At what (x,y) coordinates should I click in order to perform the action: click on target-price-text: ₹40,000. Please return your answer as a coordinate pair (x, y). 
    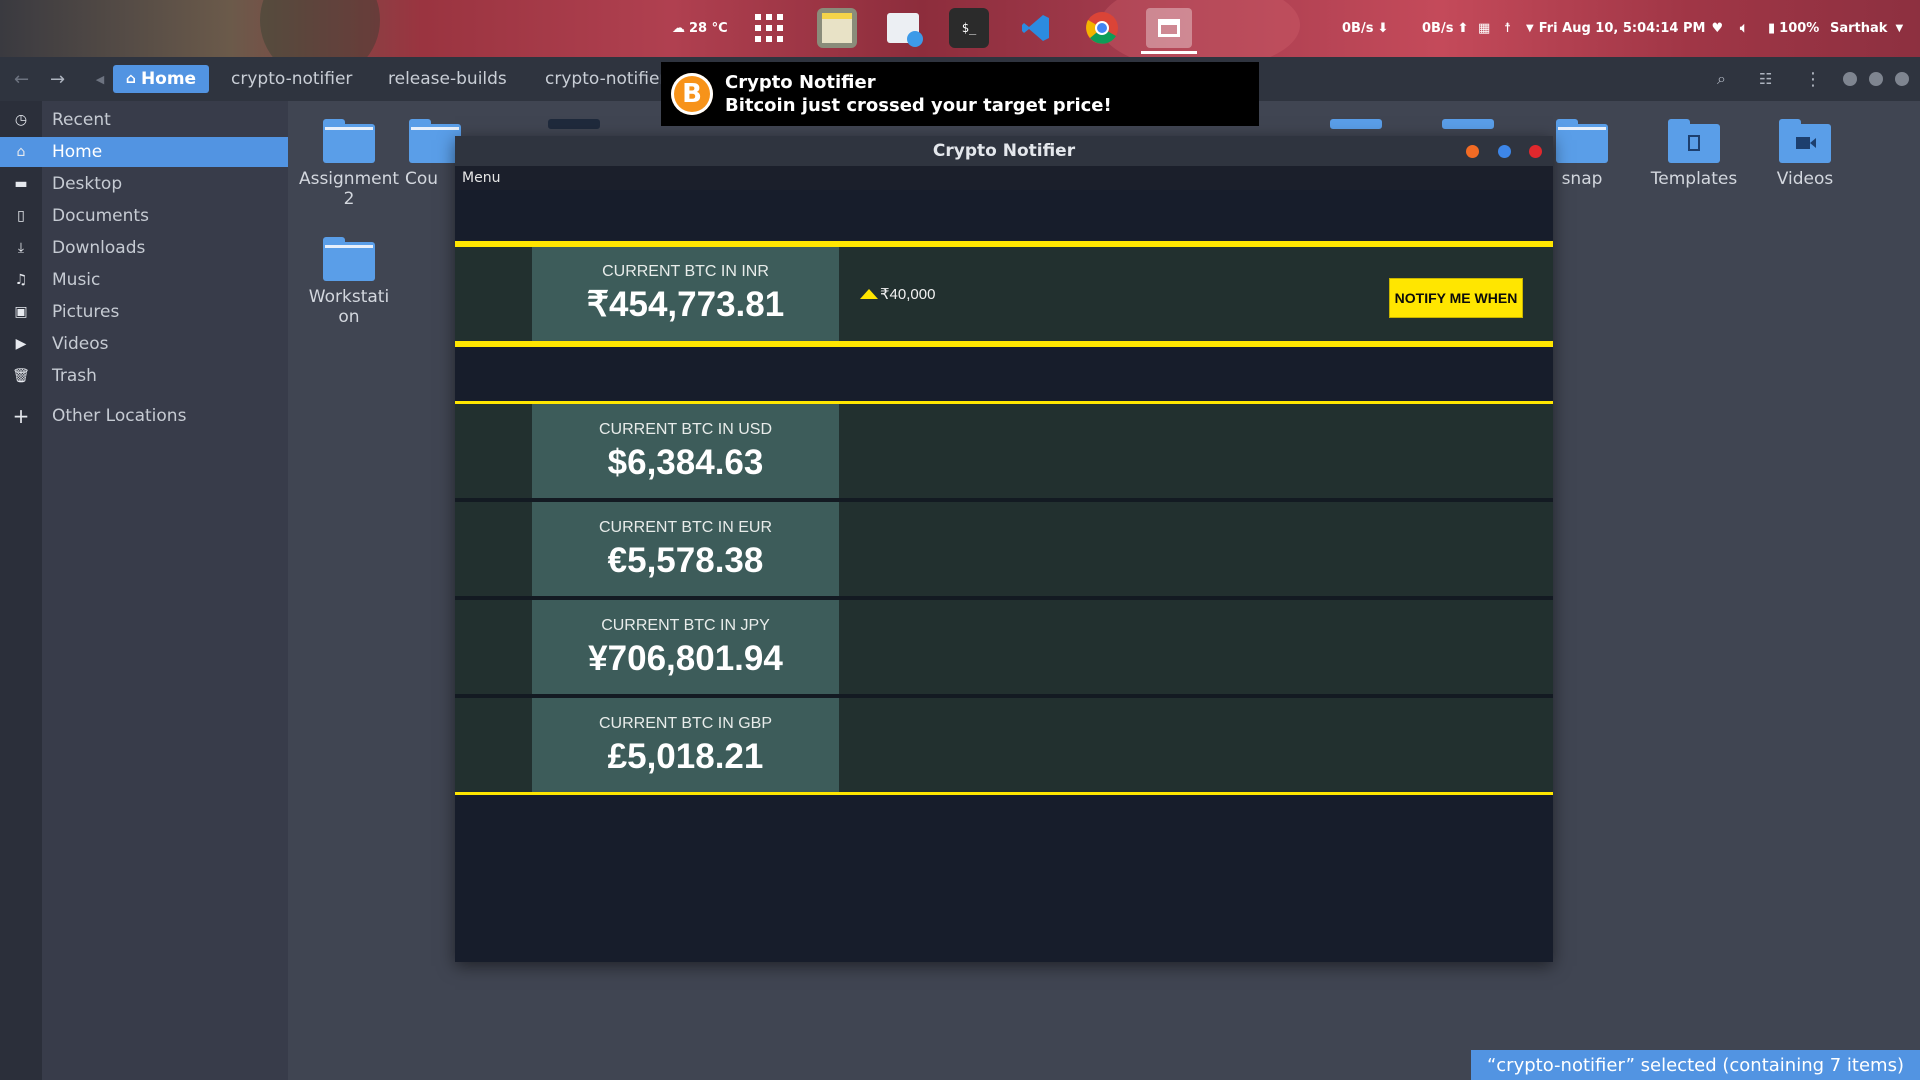
    Looking at the image, I should click on (908, 294).